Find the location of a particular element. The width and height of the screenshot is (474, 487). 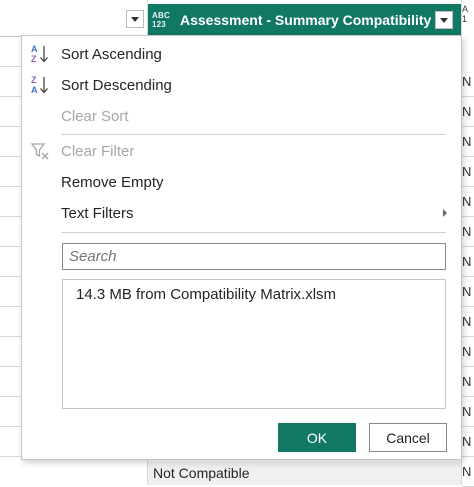

column-filter-button is located at coordinates (444, 20).